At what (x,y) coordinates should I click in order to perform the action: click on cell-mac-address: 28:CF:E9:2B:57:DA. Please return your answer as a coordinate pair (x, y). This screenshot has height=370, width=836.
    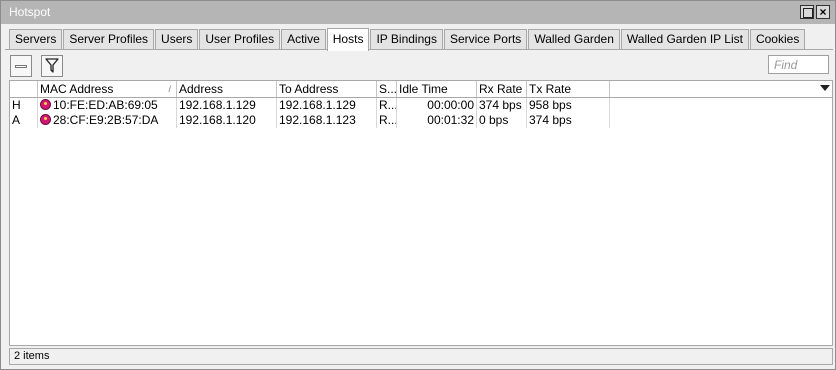
    Looking at the image, I should click on (107, 120).